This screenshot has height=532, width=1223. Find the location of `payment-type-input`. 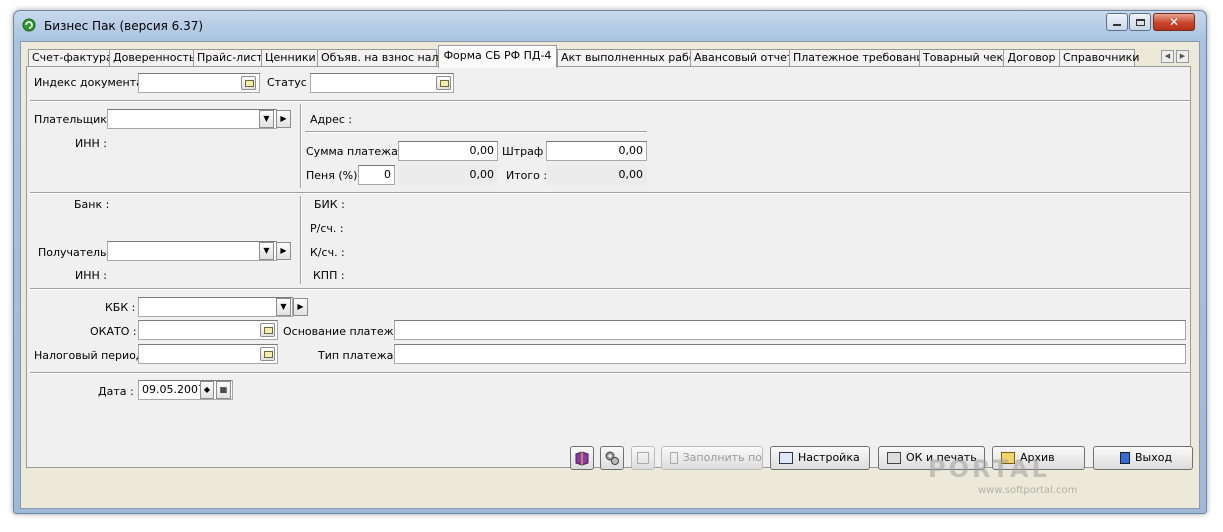

payment-type-input is located at coordinates (790, 354).